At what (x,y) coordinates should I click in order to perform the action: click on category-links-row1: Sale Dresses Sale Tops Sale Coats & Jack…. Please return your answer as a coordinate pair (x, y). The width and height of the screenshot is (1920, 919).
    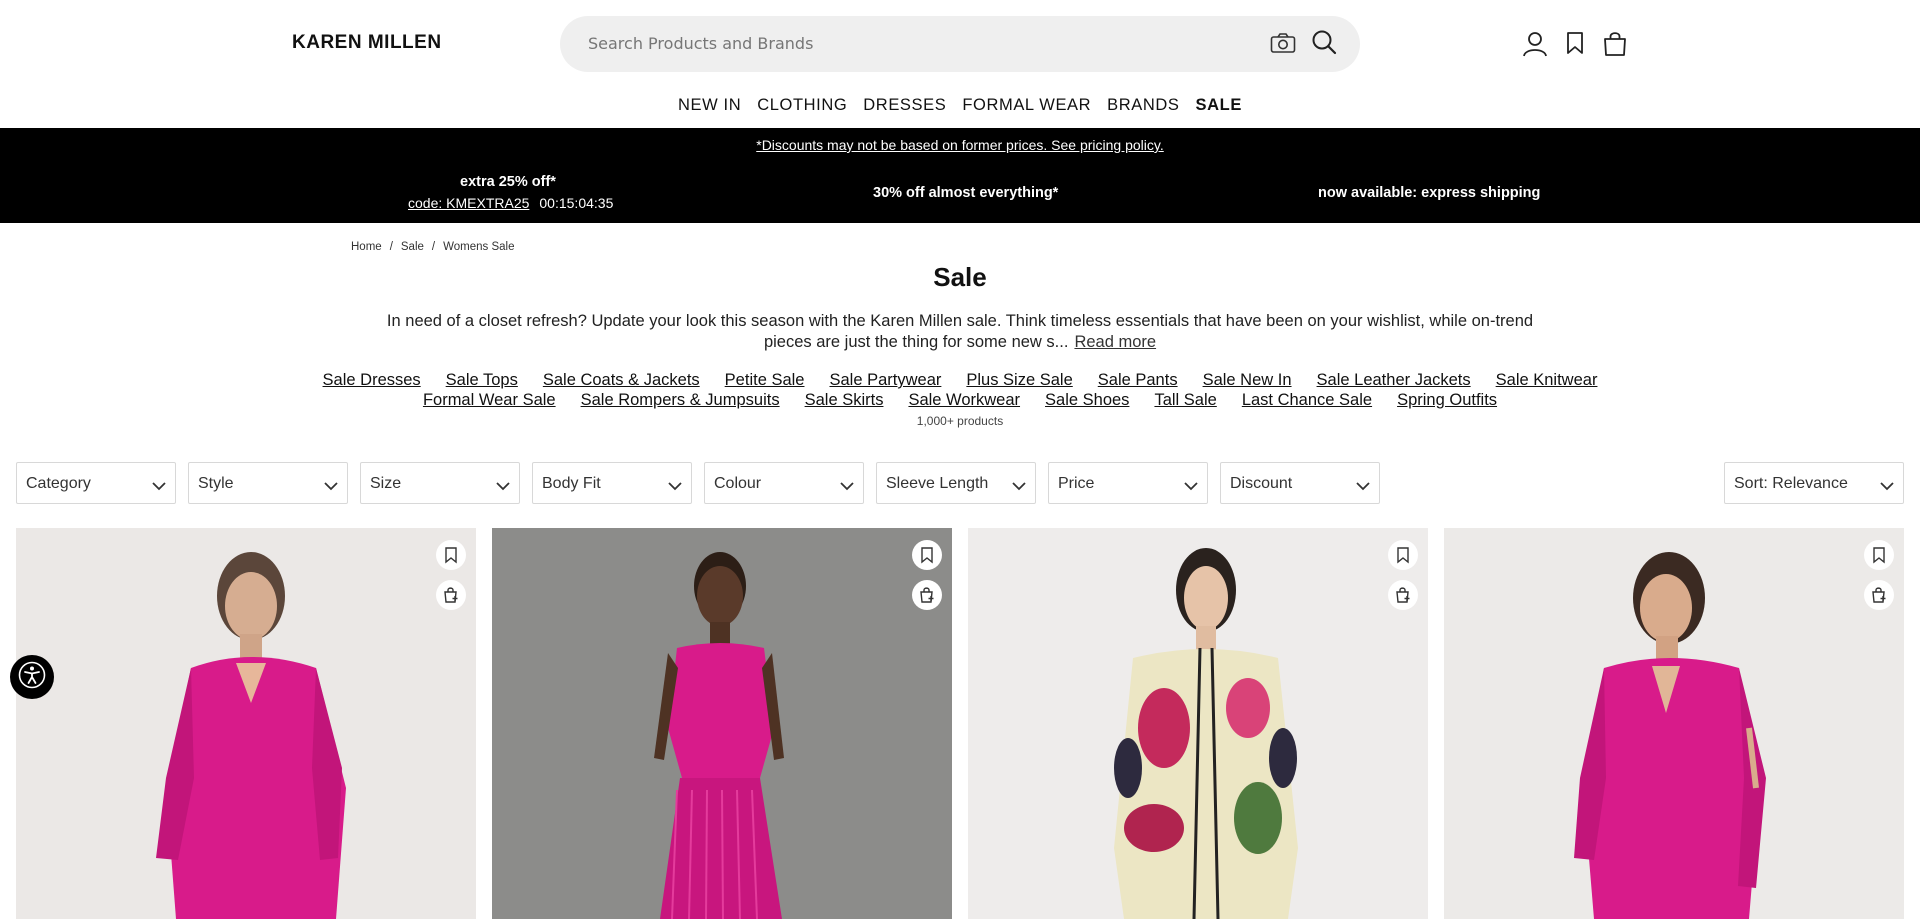
    Looking at the image, I should click on (960, 380).